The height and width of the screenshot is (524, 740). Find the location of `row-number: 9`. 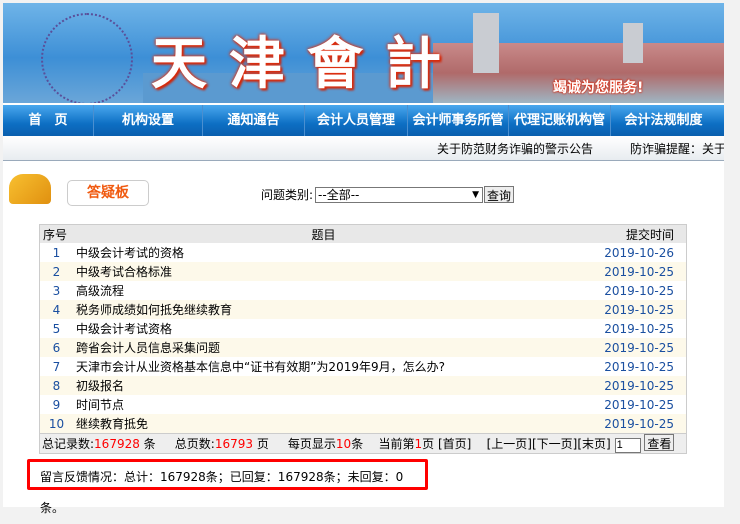

row-number: 9 is located at coordinates (56, 404).